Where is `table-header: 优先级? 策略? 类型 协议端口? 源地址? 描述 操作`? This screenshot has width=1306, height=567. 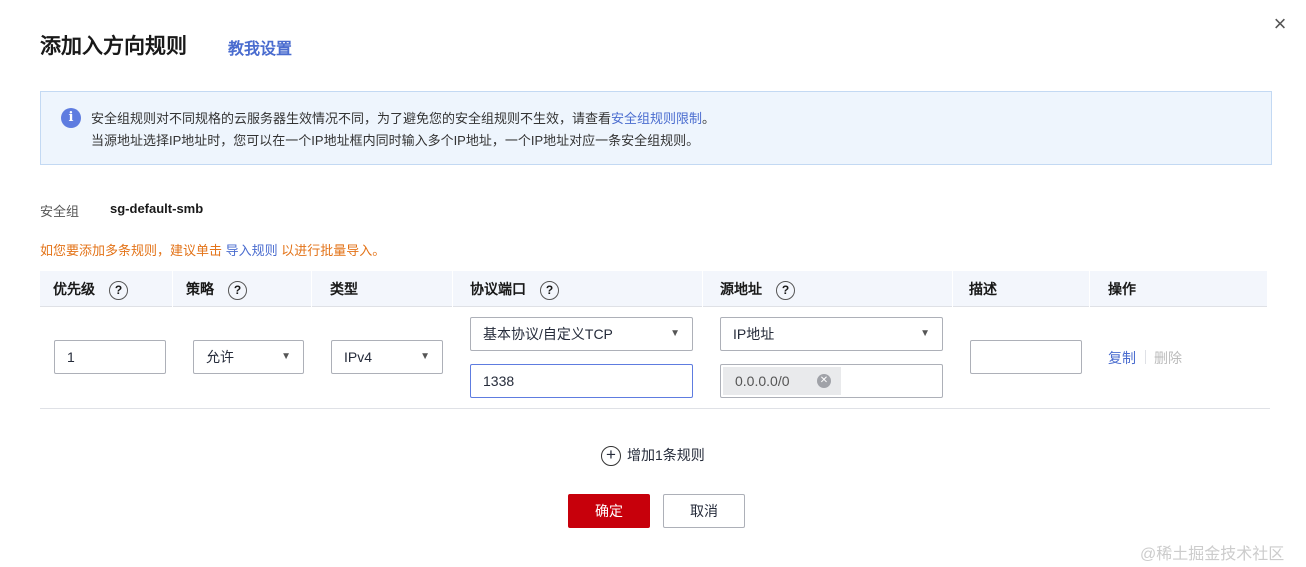
table-header: 优先级? 策略? 类型 协议端口? 源地址? 描述 操作 is located at coordinates (654, 289).